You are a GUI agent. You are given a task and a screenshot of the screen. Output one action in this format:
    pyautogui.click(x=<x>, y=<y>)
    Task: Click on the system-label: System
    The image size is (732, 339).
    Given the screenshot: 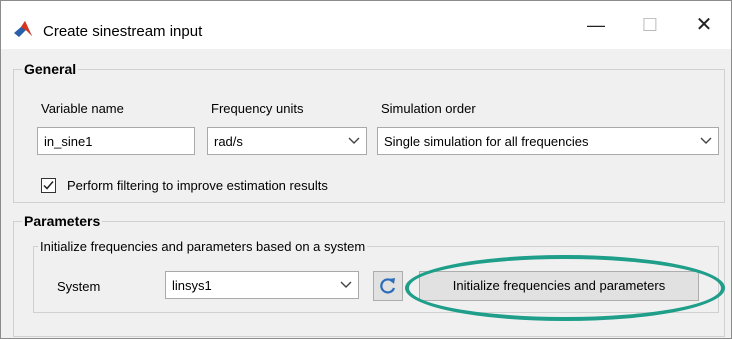 What is the action you would take?
    pyautogui.click(x=79, y=286)
    